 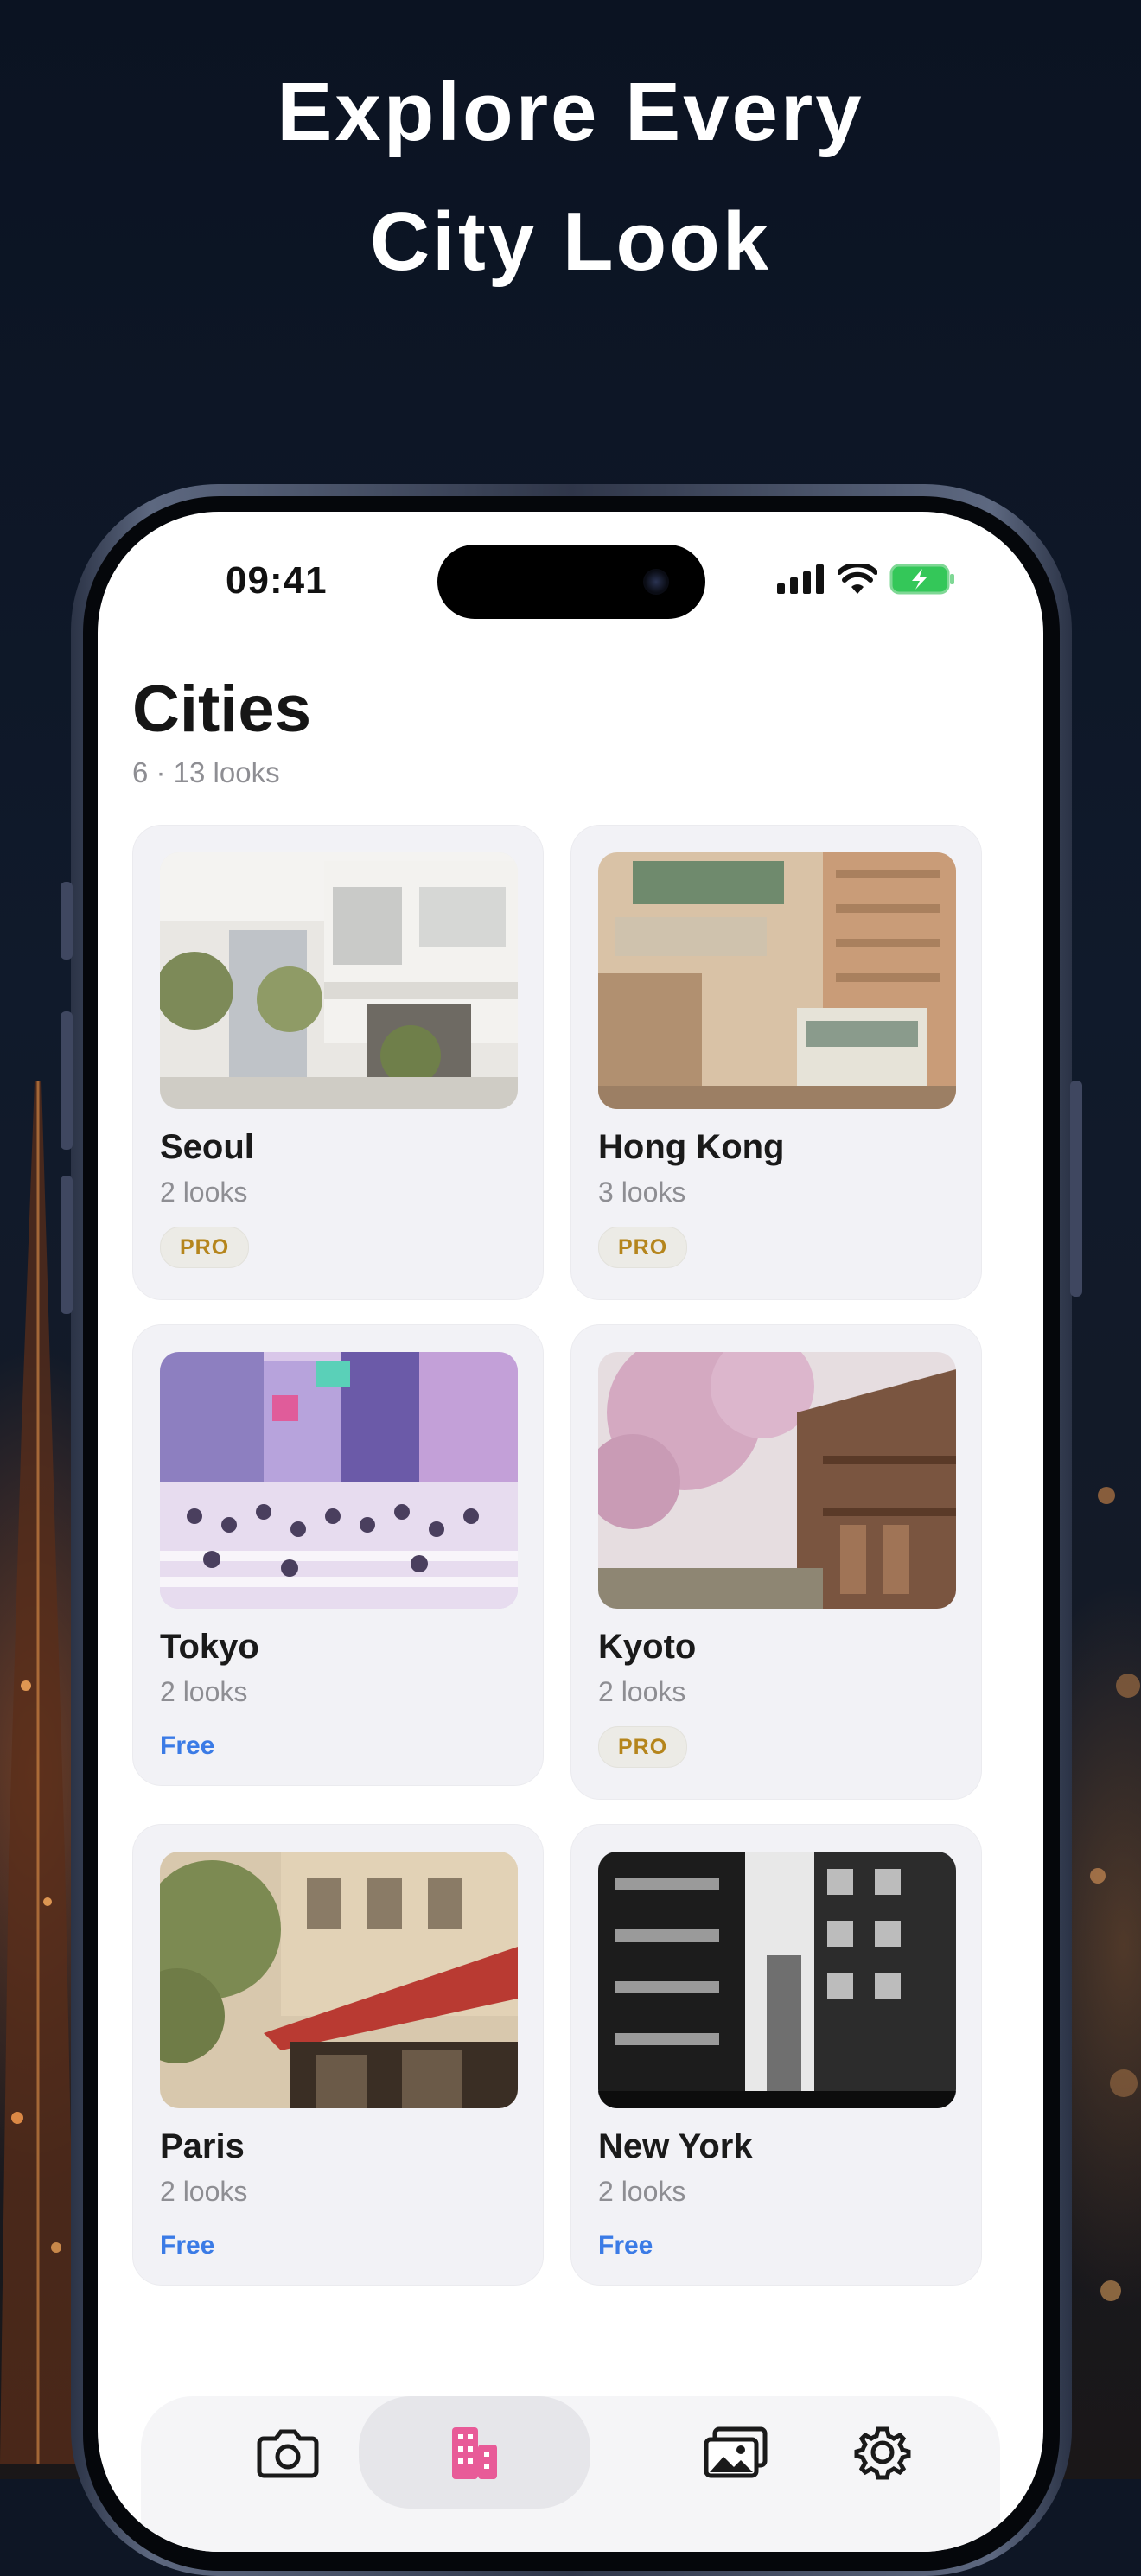 I want to click on status-icons, so click(x=867, y=579).